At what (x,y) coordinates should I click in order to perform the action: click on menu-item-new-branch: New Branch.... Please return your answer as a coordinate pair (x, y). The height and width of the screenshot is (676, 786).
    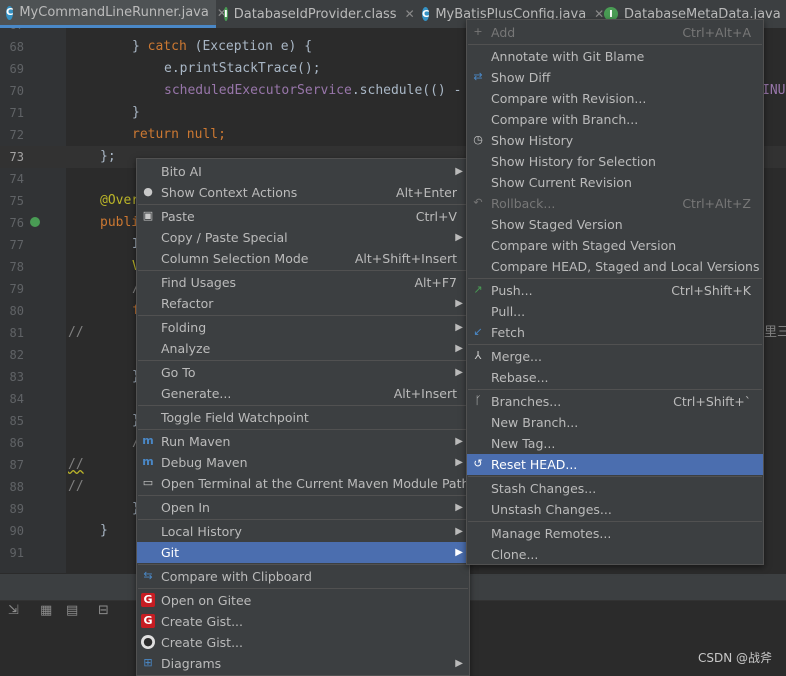
    Looking at the image, I should click on (615, 422).